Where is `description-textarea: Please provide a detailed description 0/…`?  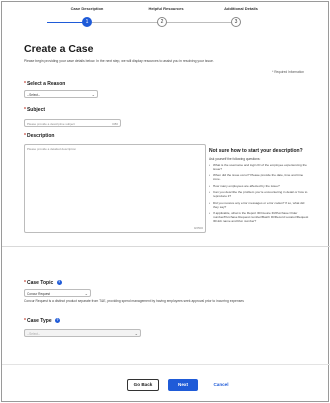
description-textarea: Please provide a detailed description 0/… is located at coordinates (115, 188).